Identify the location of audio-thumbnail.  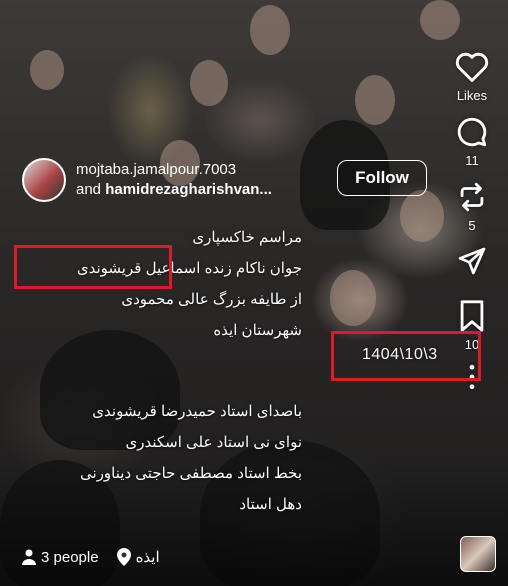
(478, 554).